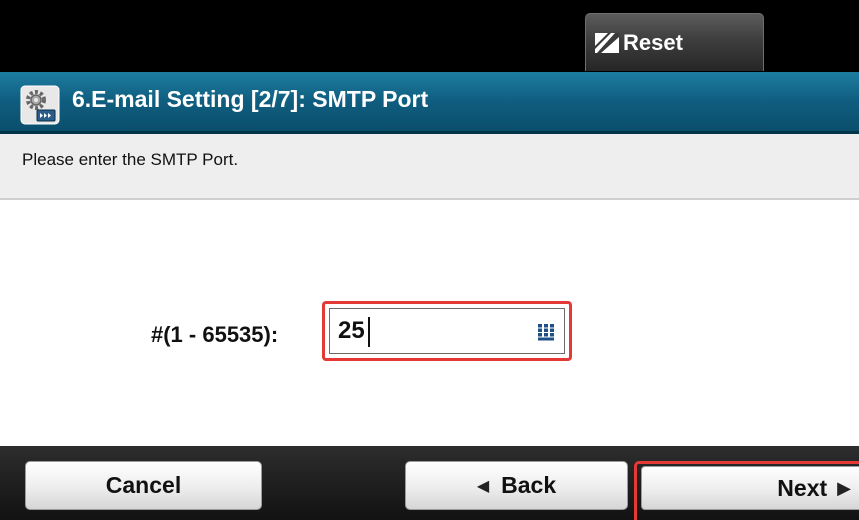  I want to click on text-caret, so click(369, 332).